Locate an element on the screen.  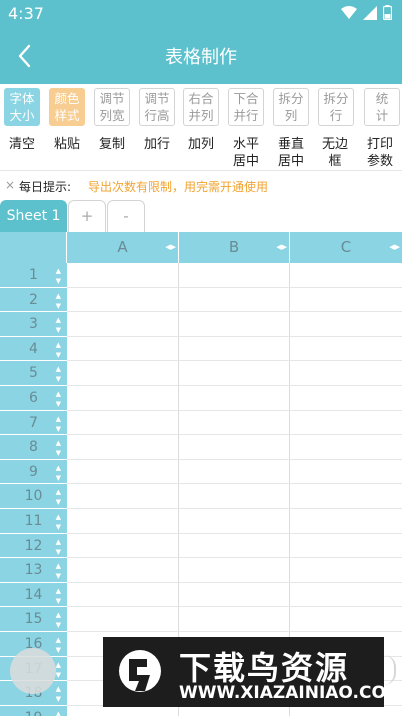
font-size-button: 字体 大小 is located at coordinates (22, 107).